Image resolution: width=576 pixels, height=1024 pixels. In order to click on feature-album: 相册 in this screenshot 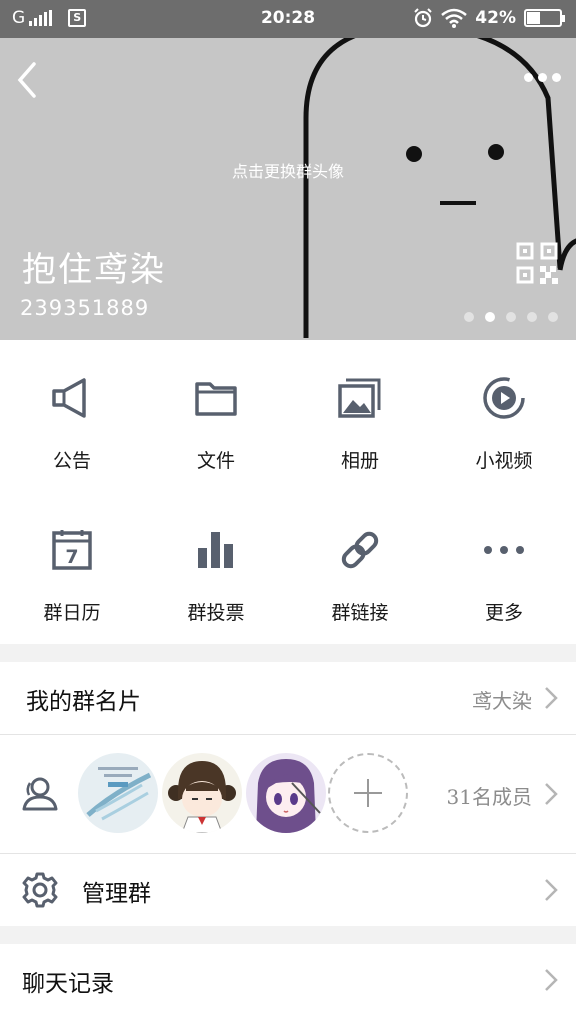, I will do `click(360, 416)`.